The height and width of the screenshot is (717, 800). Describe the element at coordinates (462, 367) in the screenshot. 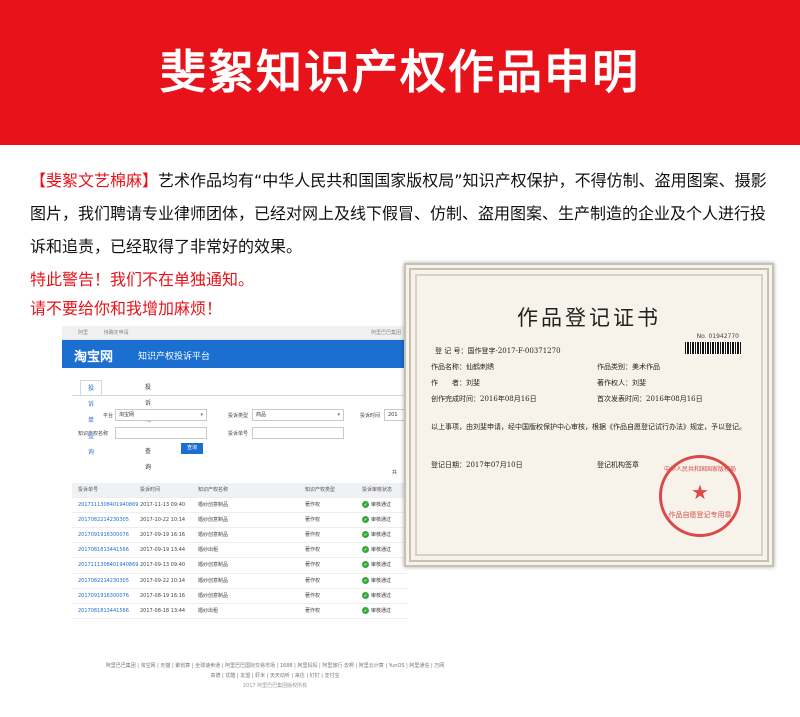

I see `work-name: 作品名称：仙鹤刺绣` at that location.